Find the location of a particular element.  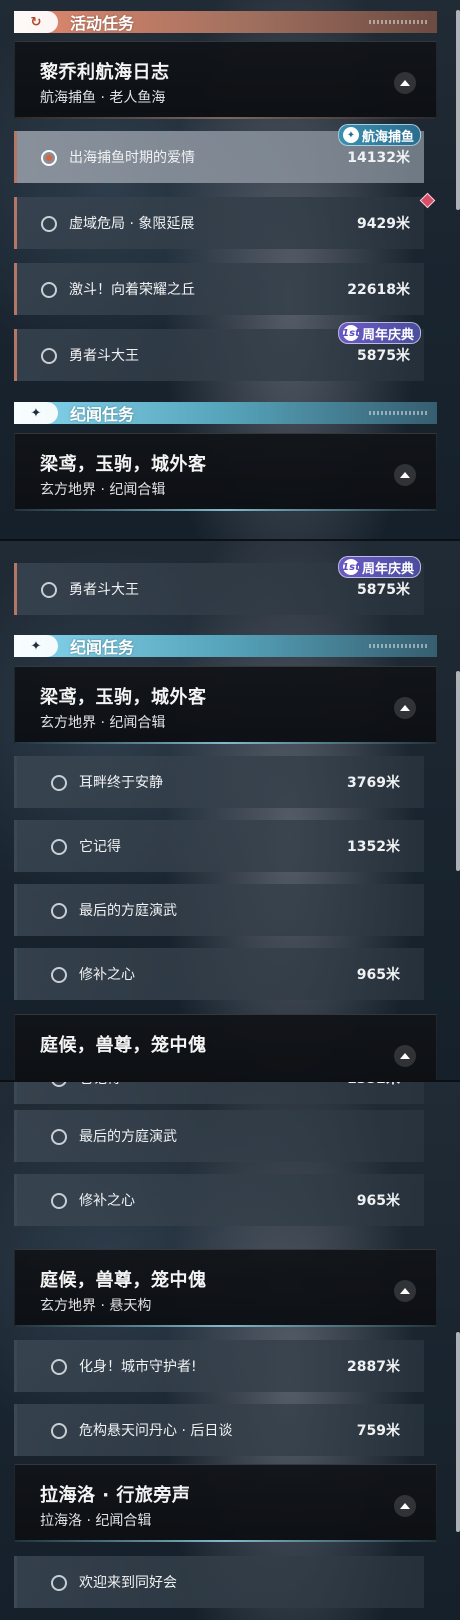

group-subtitle: 航海捕鱼 · 老人鱼海 is located at coordinates (103, 98).